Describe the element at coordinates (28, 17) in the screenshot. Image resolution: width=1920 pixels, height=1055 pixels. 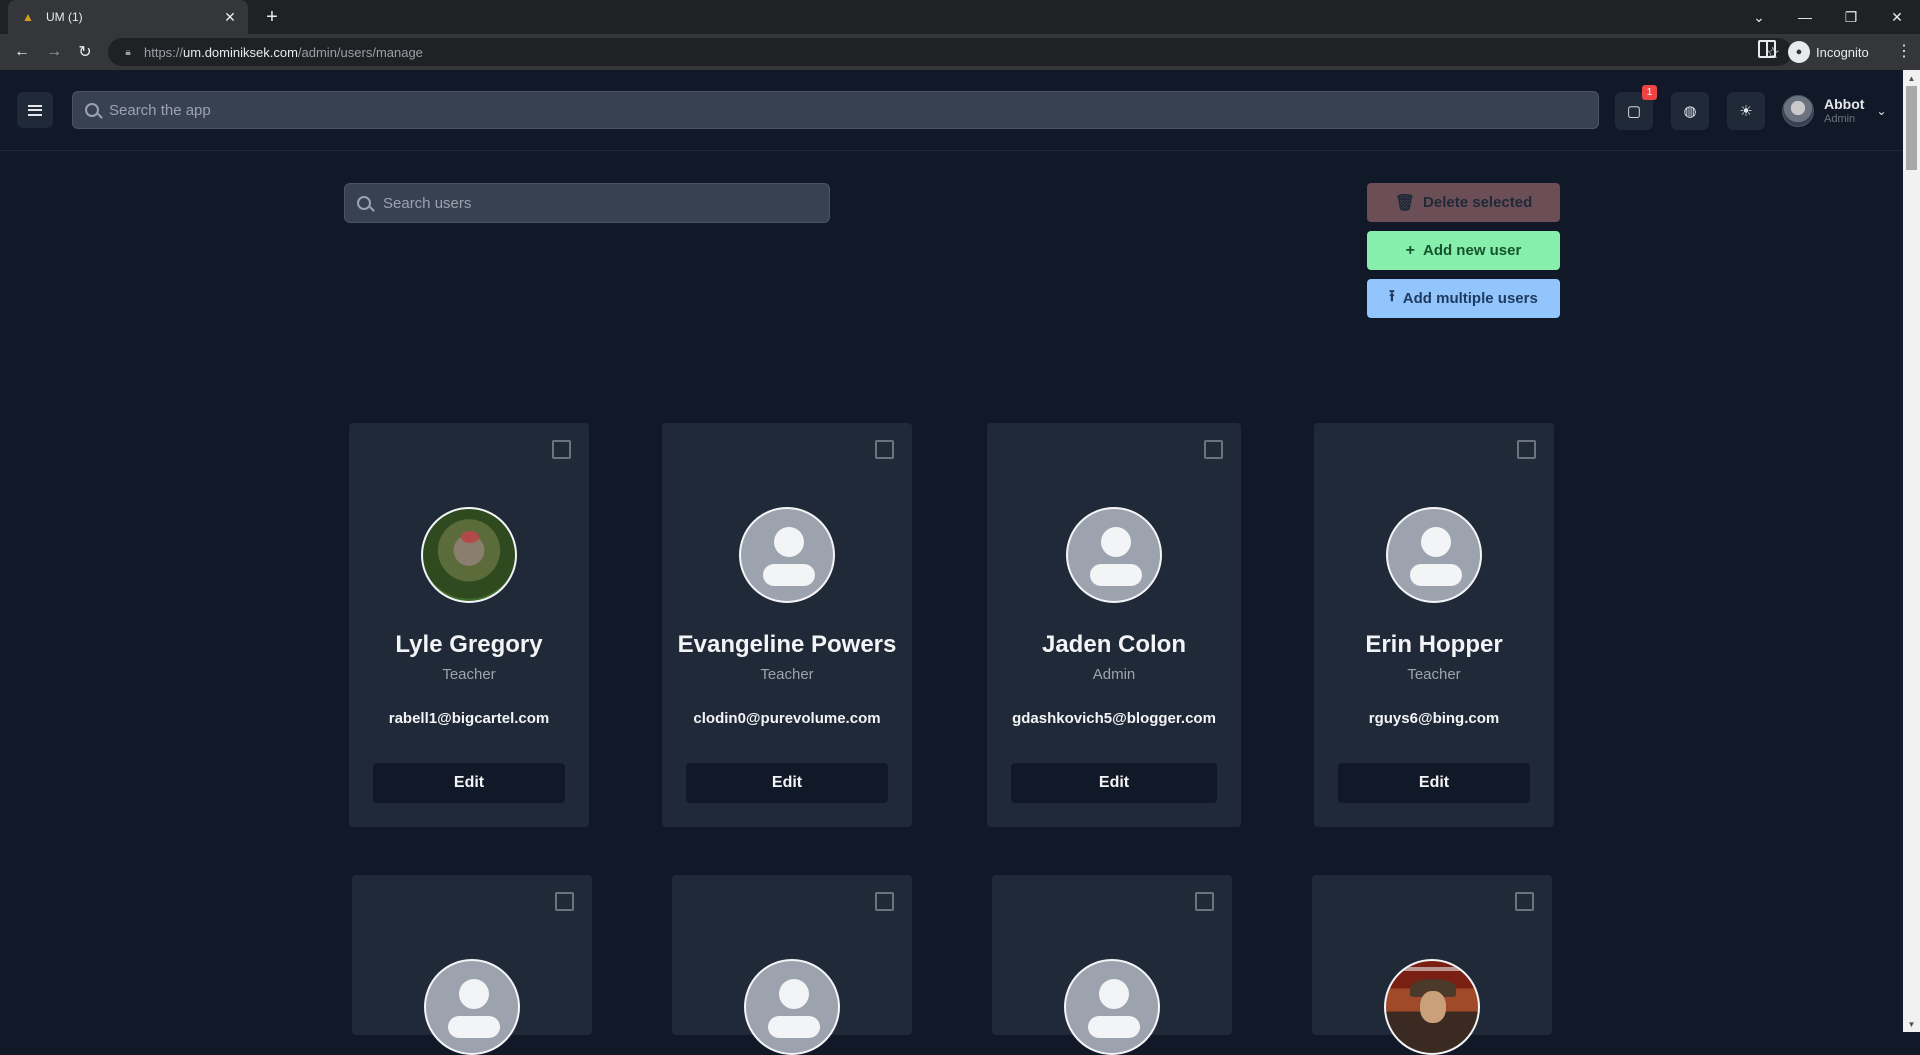
I see `favicon-icon: ▲` at that location.